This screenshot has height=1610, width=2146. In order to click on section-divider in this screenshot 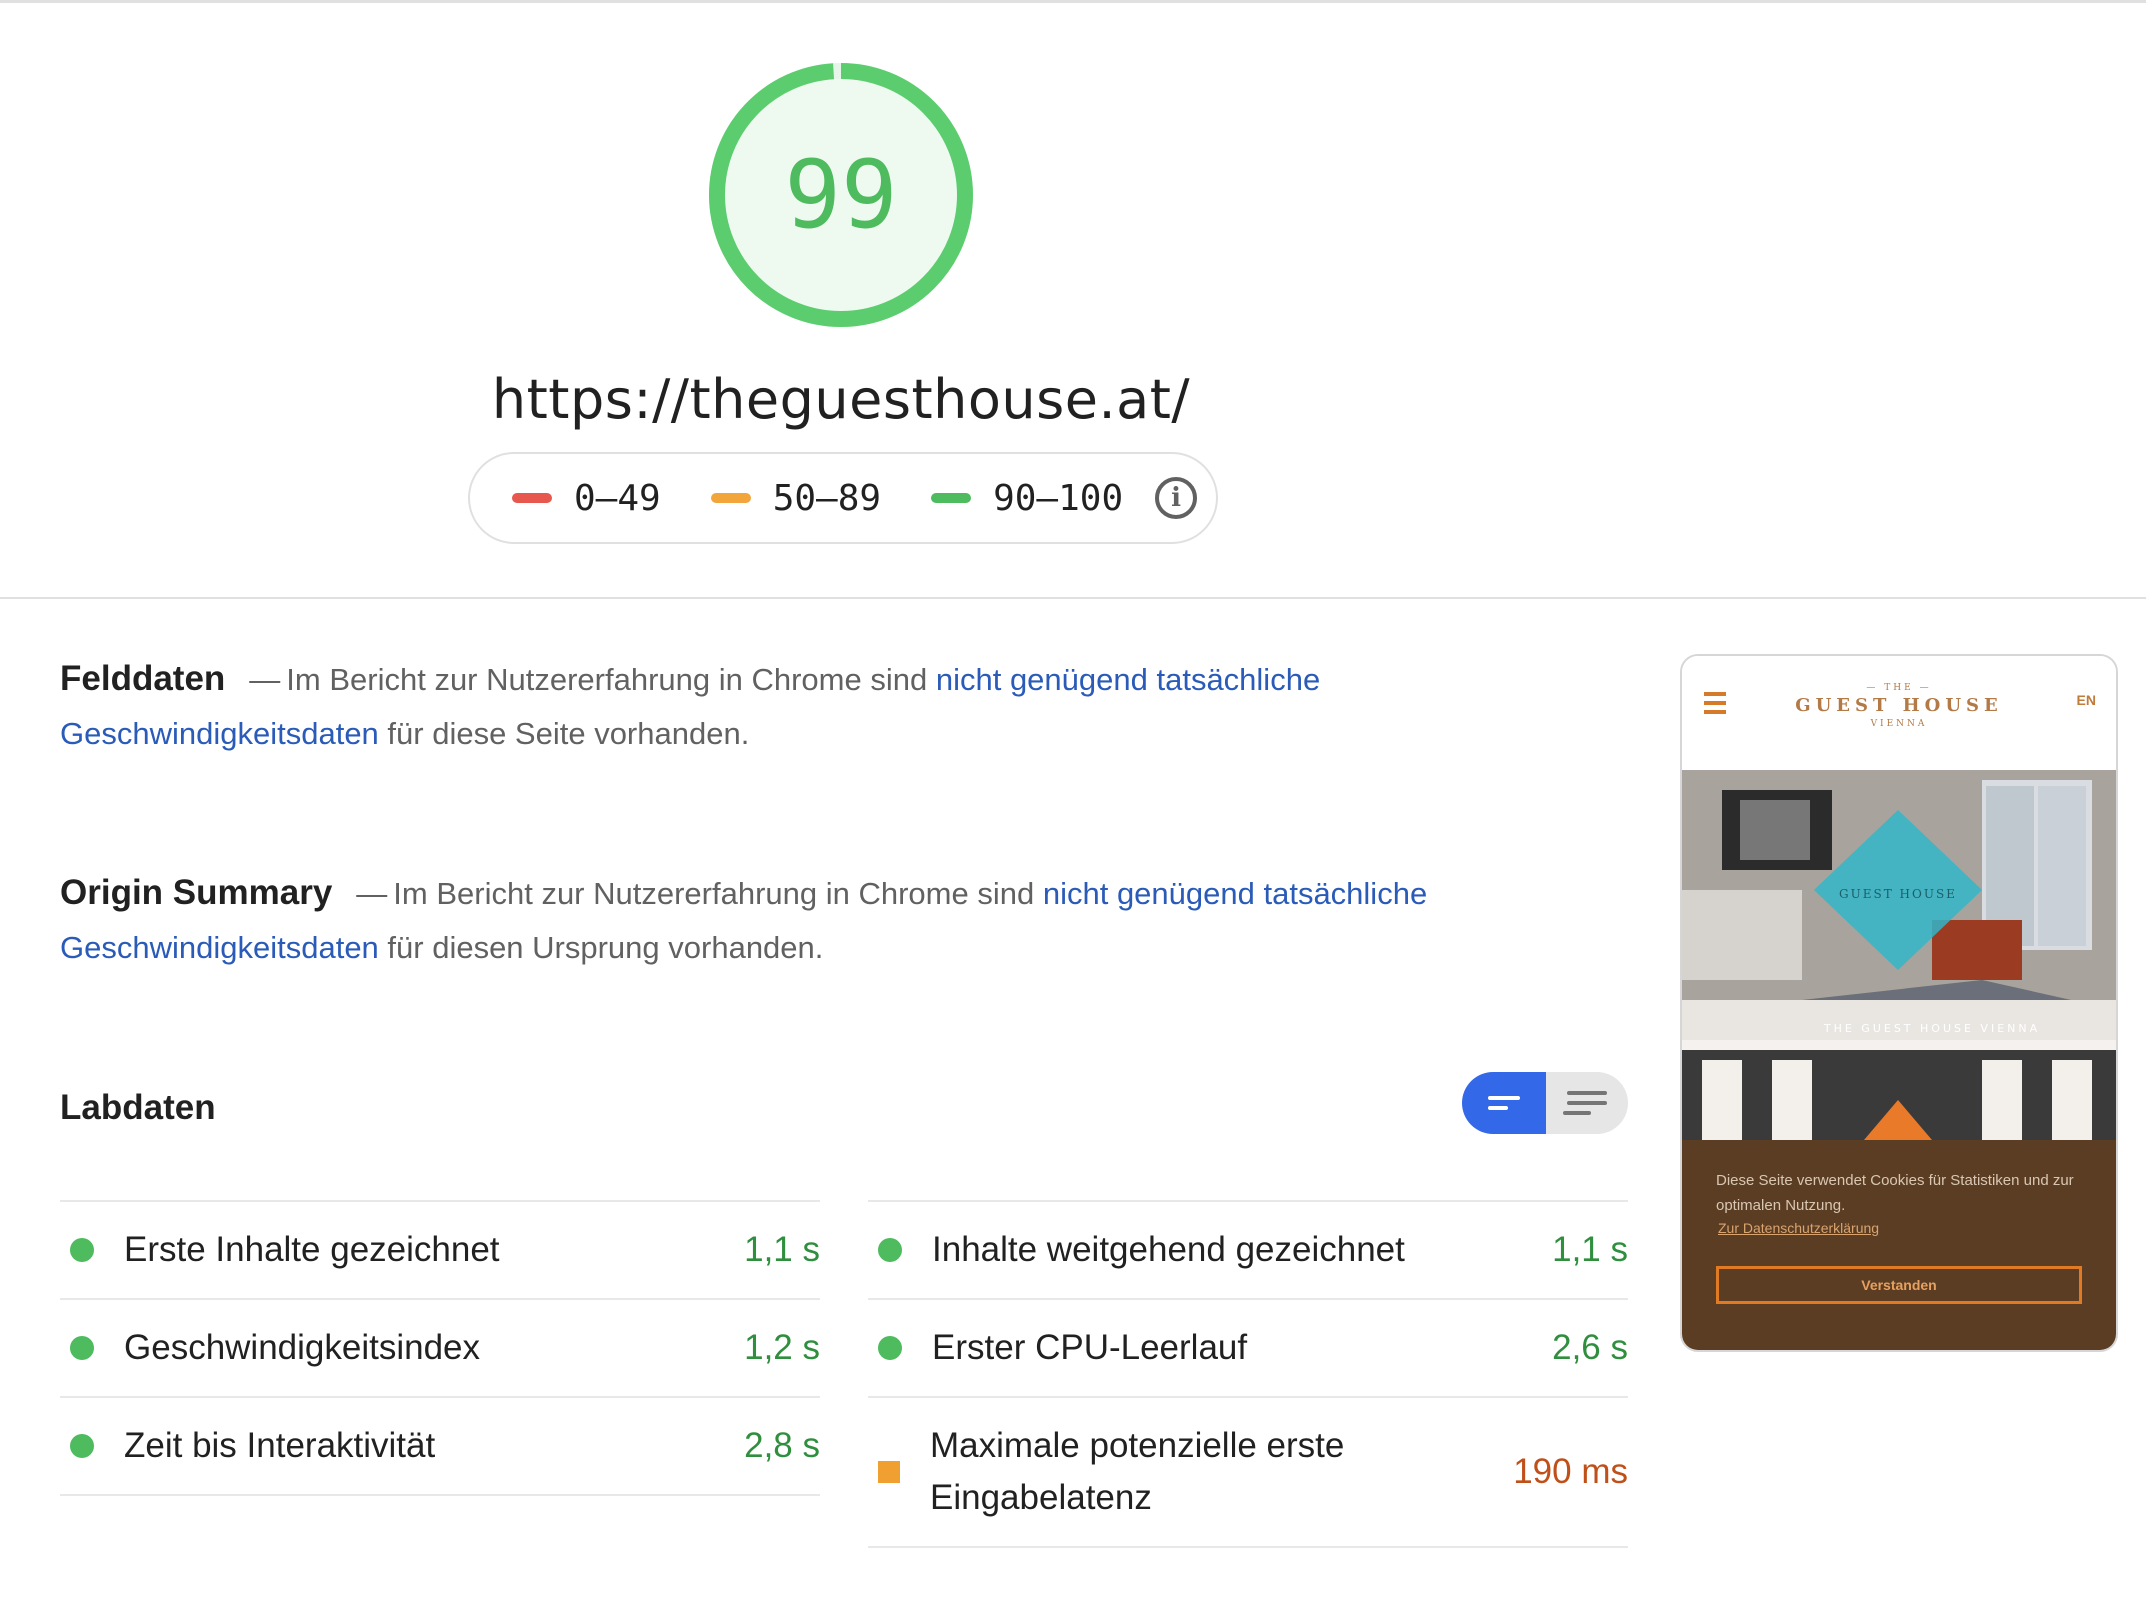, I will do `click(1073, 598)`.